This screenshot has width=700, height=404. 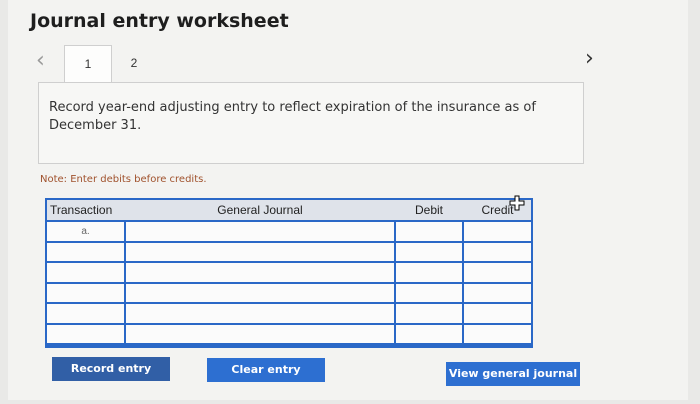 I want to click on transaction-cell: a., so click(x=85, y=231).